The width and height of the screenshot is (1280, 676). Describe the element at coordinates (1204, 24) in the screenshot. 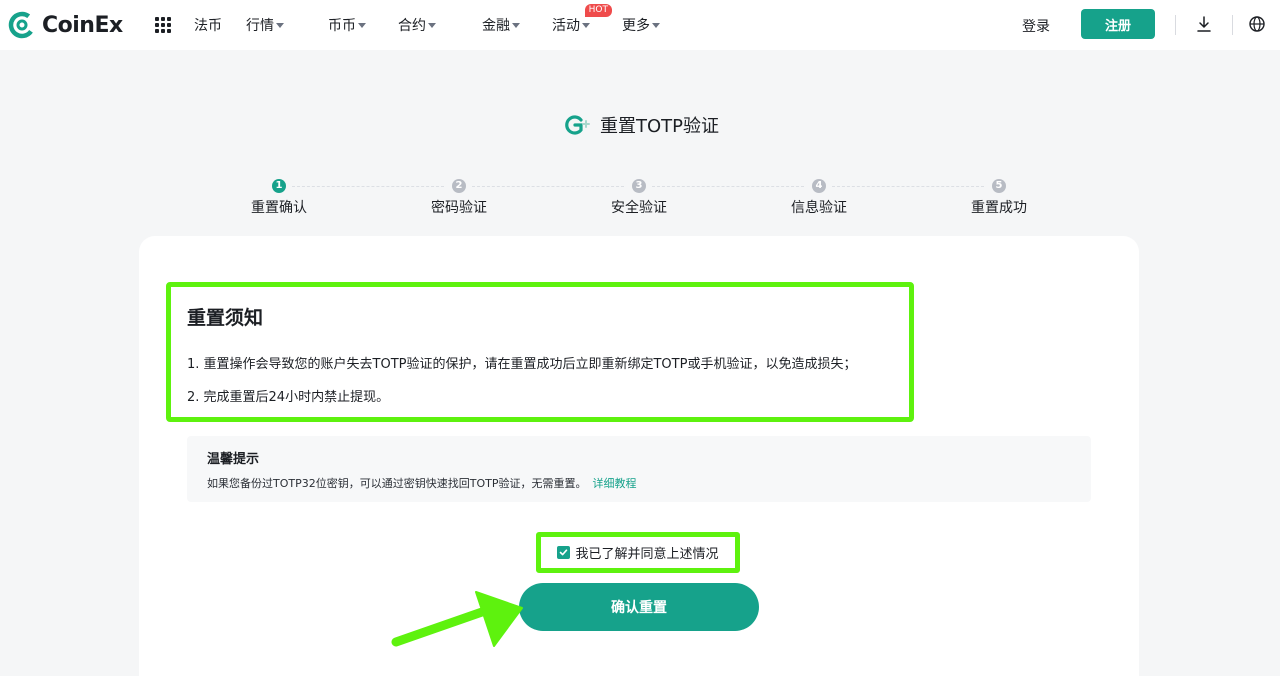

I see `download-icon` at that location.